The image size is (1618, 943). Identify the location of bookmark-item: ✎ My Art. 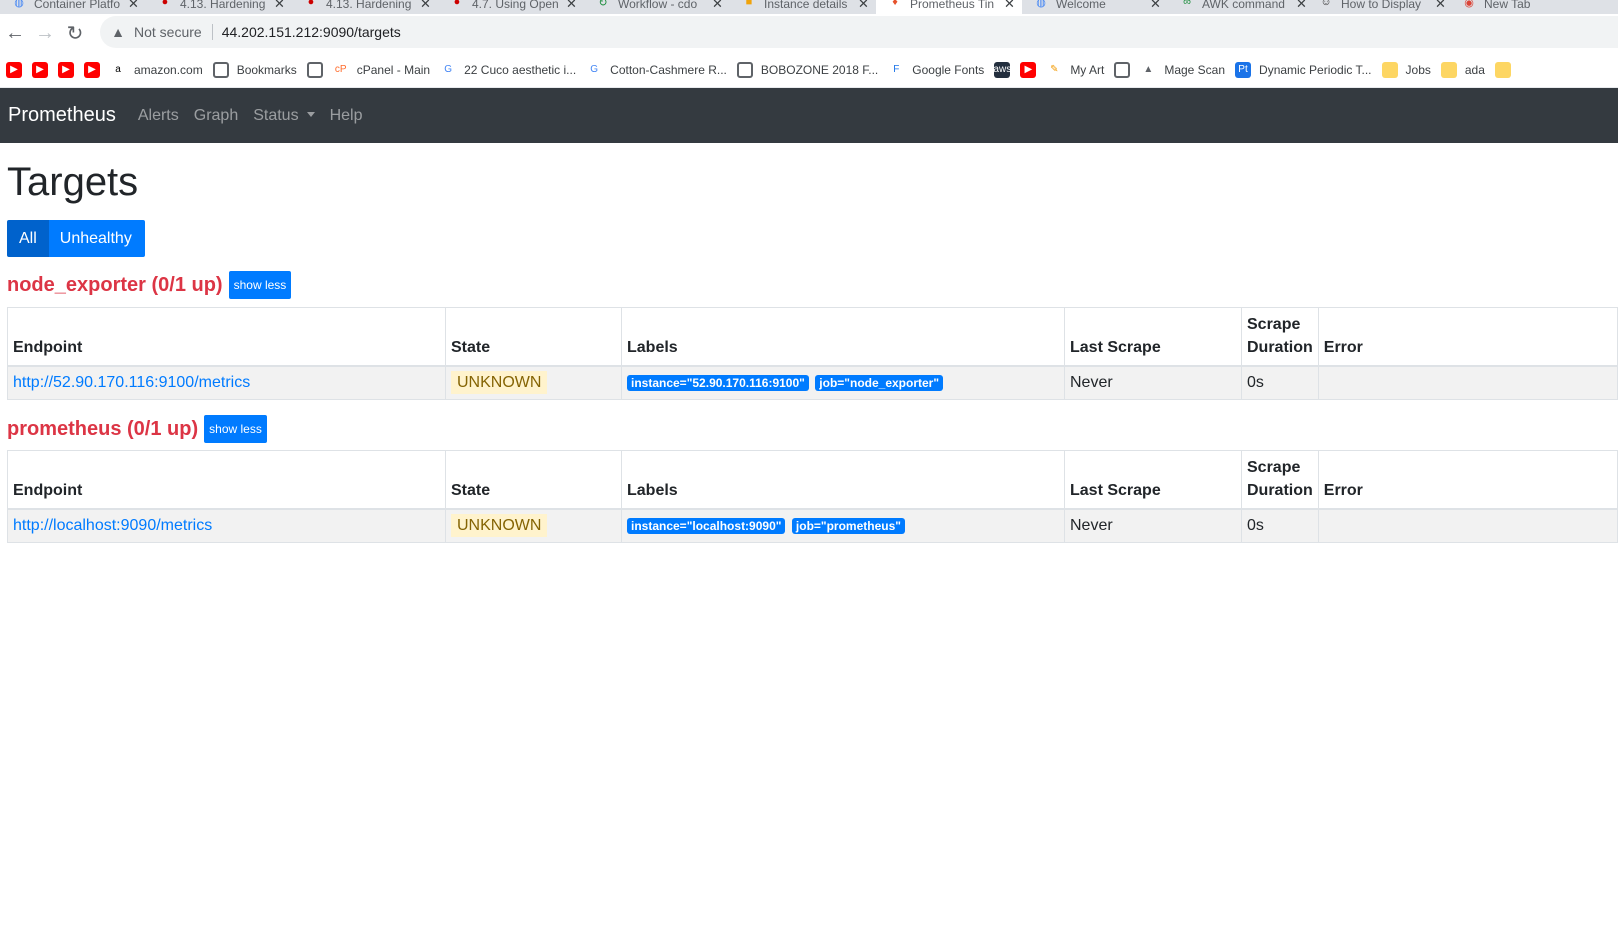
(1075, 70).